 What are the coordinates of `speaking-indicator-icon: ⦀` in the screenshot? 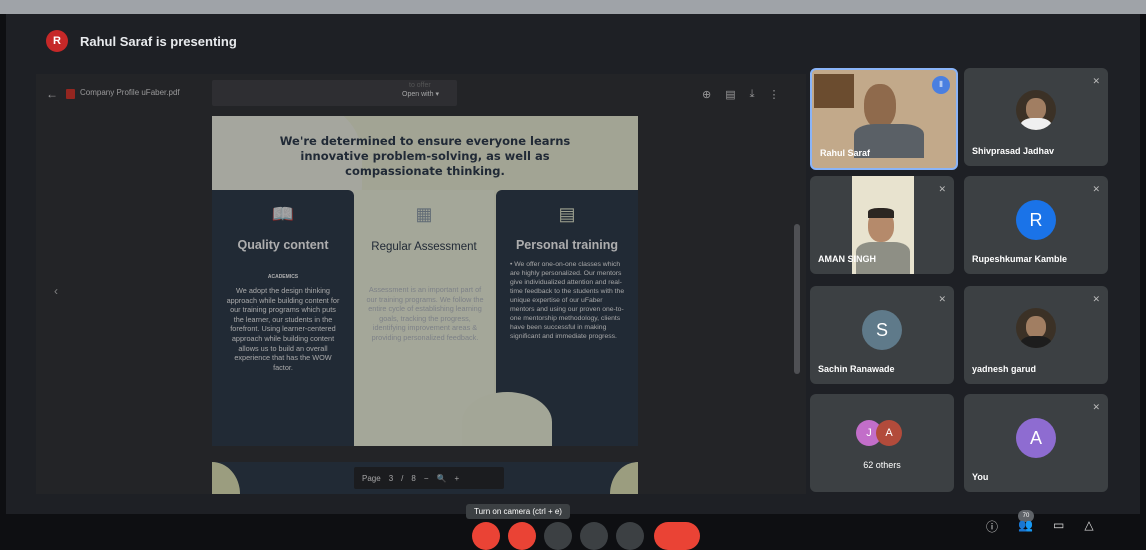 It's located at (941, 85).